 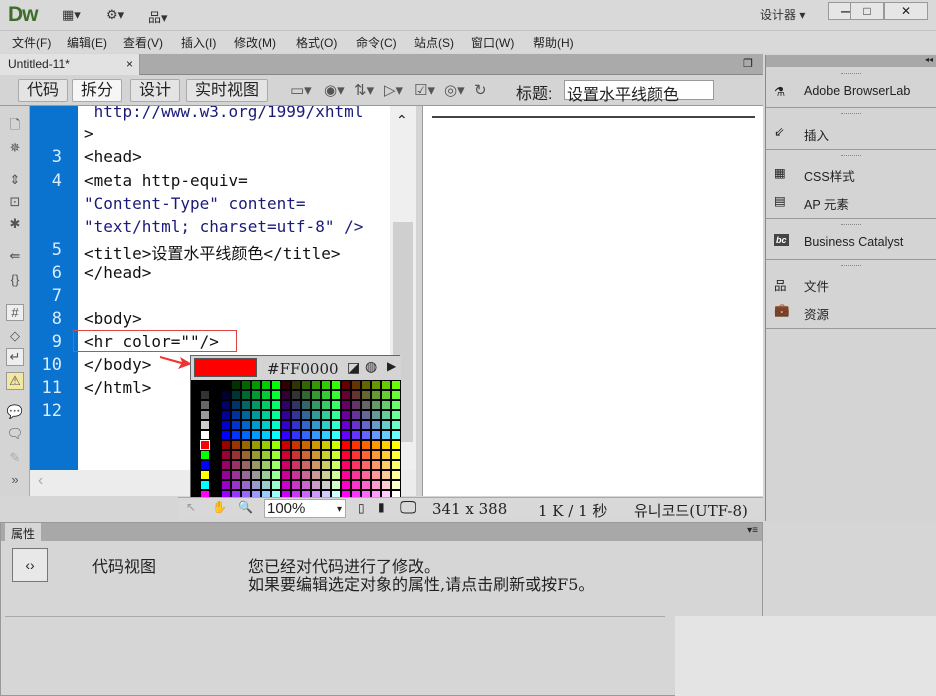 I want to click on panel-menu-icon: ▾≡, so click(x=752, y=530).